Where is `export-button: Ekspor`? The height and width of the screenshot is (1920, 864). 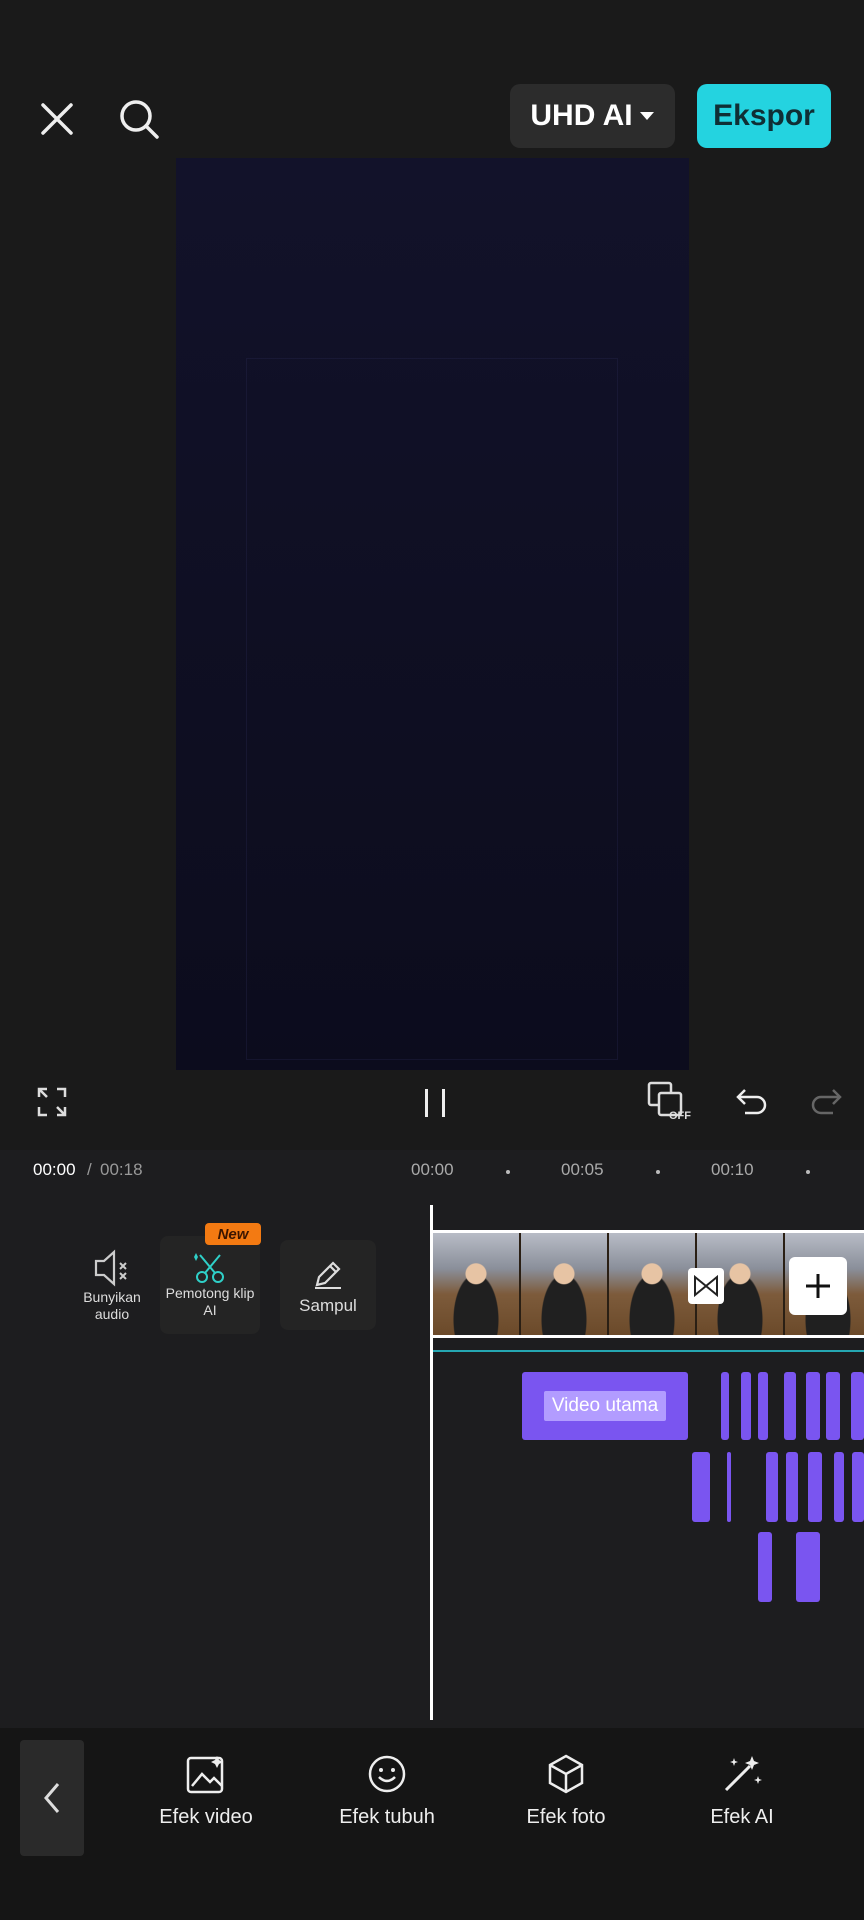
export-button: Ekspor is located at coordinates (764, 116).